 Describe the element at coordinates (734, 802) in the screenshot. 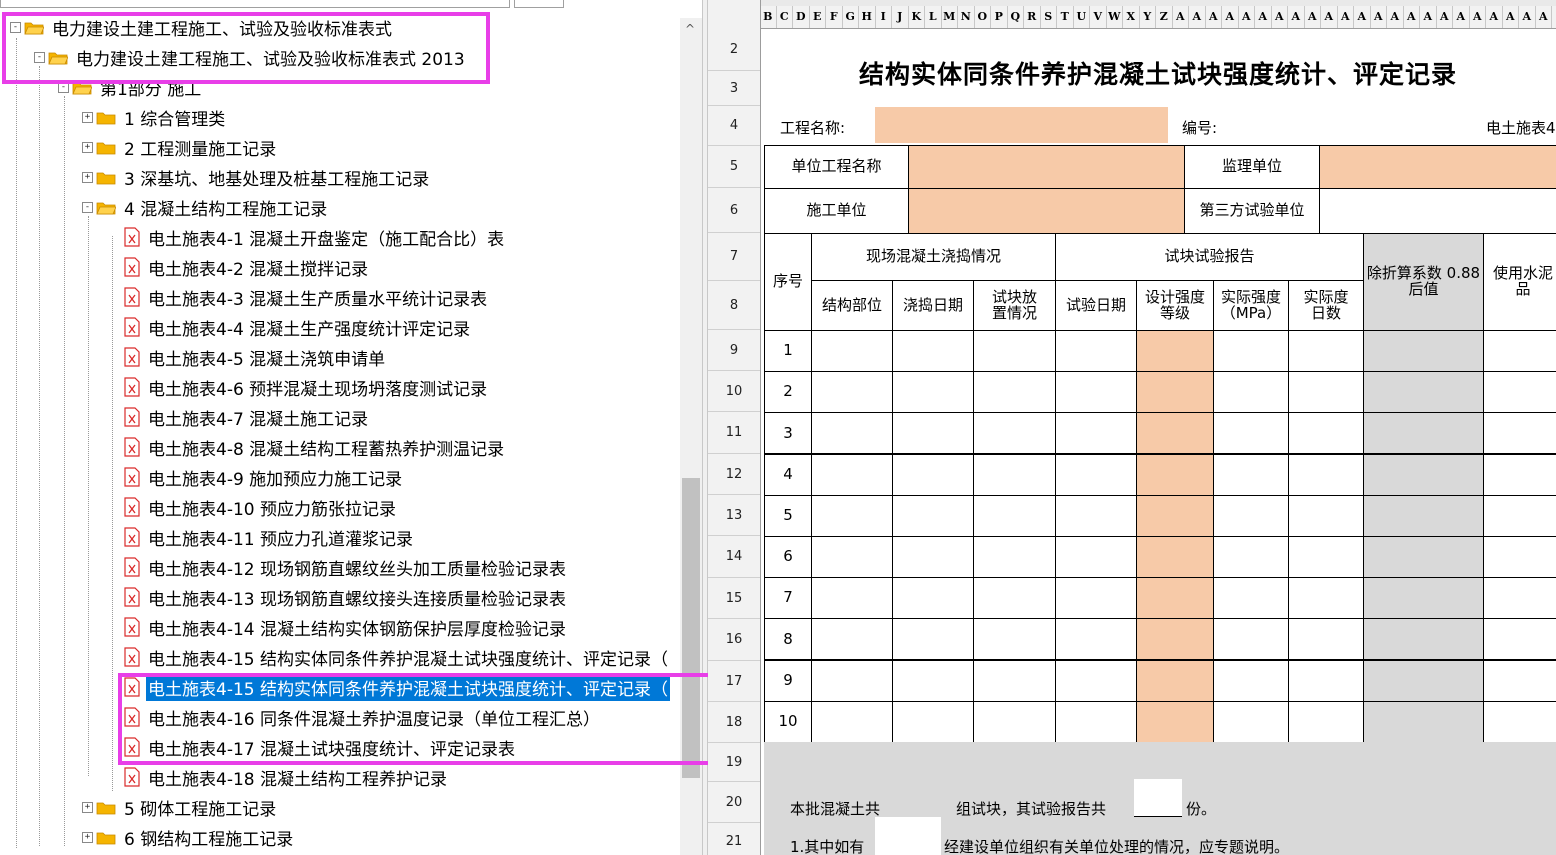

I see `row-header: 20` at that location.